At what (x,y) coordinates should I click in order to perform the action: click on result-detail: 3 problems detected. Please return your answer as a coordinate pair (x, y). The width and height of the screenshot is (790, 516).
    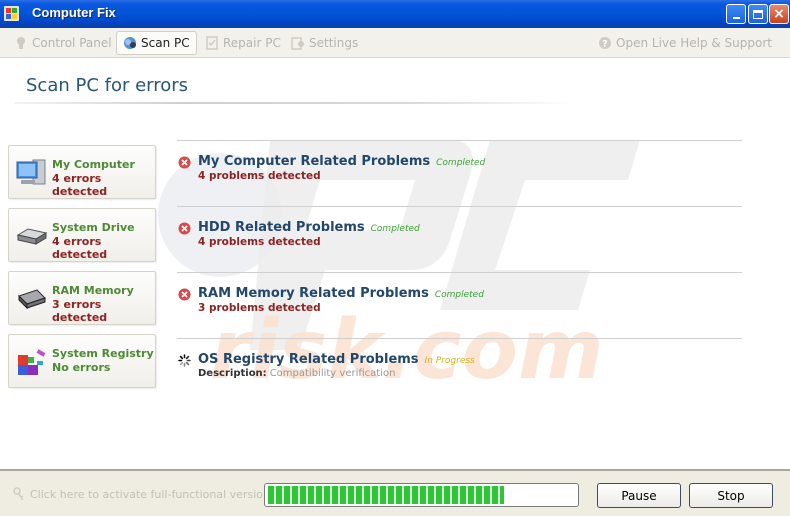
    Looking at the image, I should click on (259, 308).